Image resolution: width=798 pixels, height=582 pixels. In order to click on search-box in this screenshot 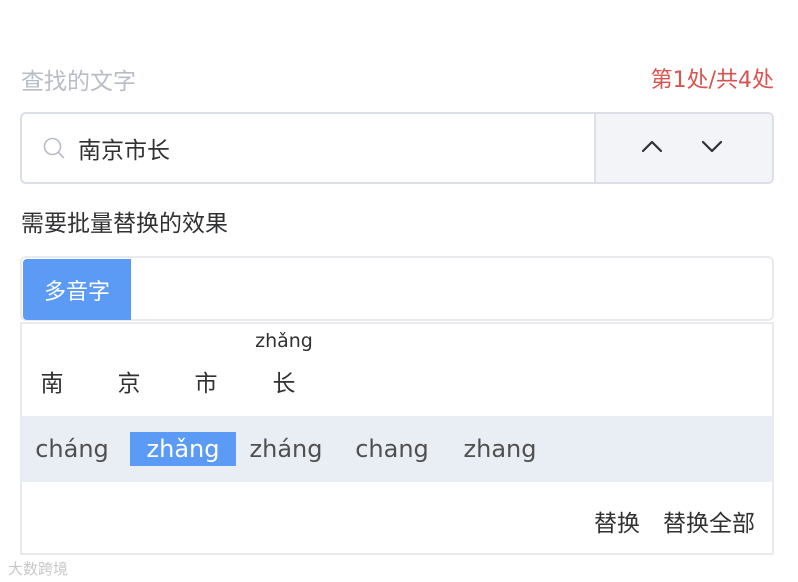, I will do `click(397, 148)`.